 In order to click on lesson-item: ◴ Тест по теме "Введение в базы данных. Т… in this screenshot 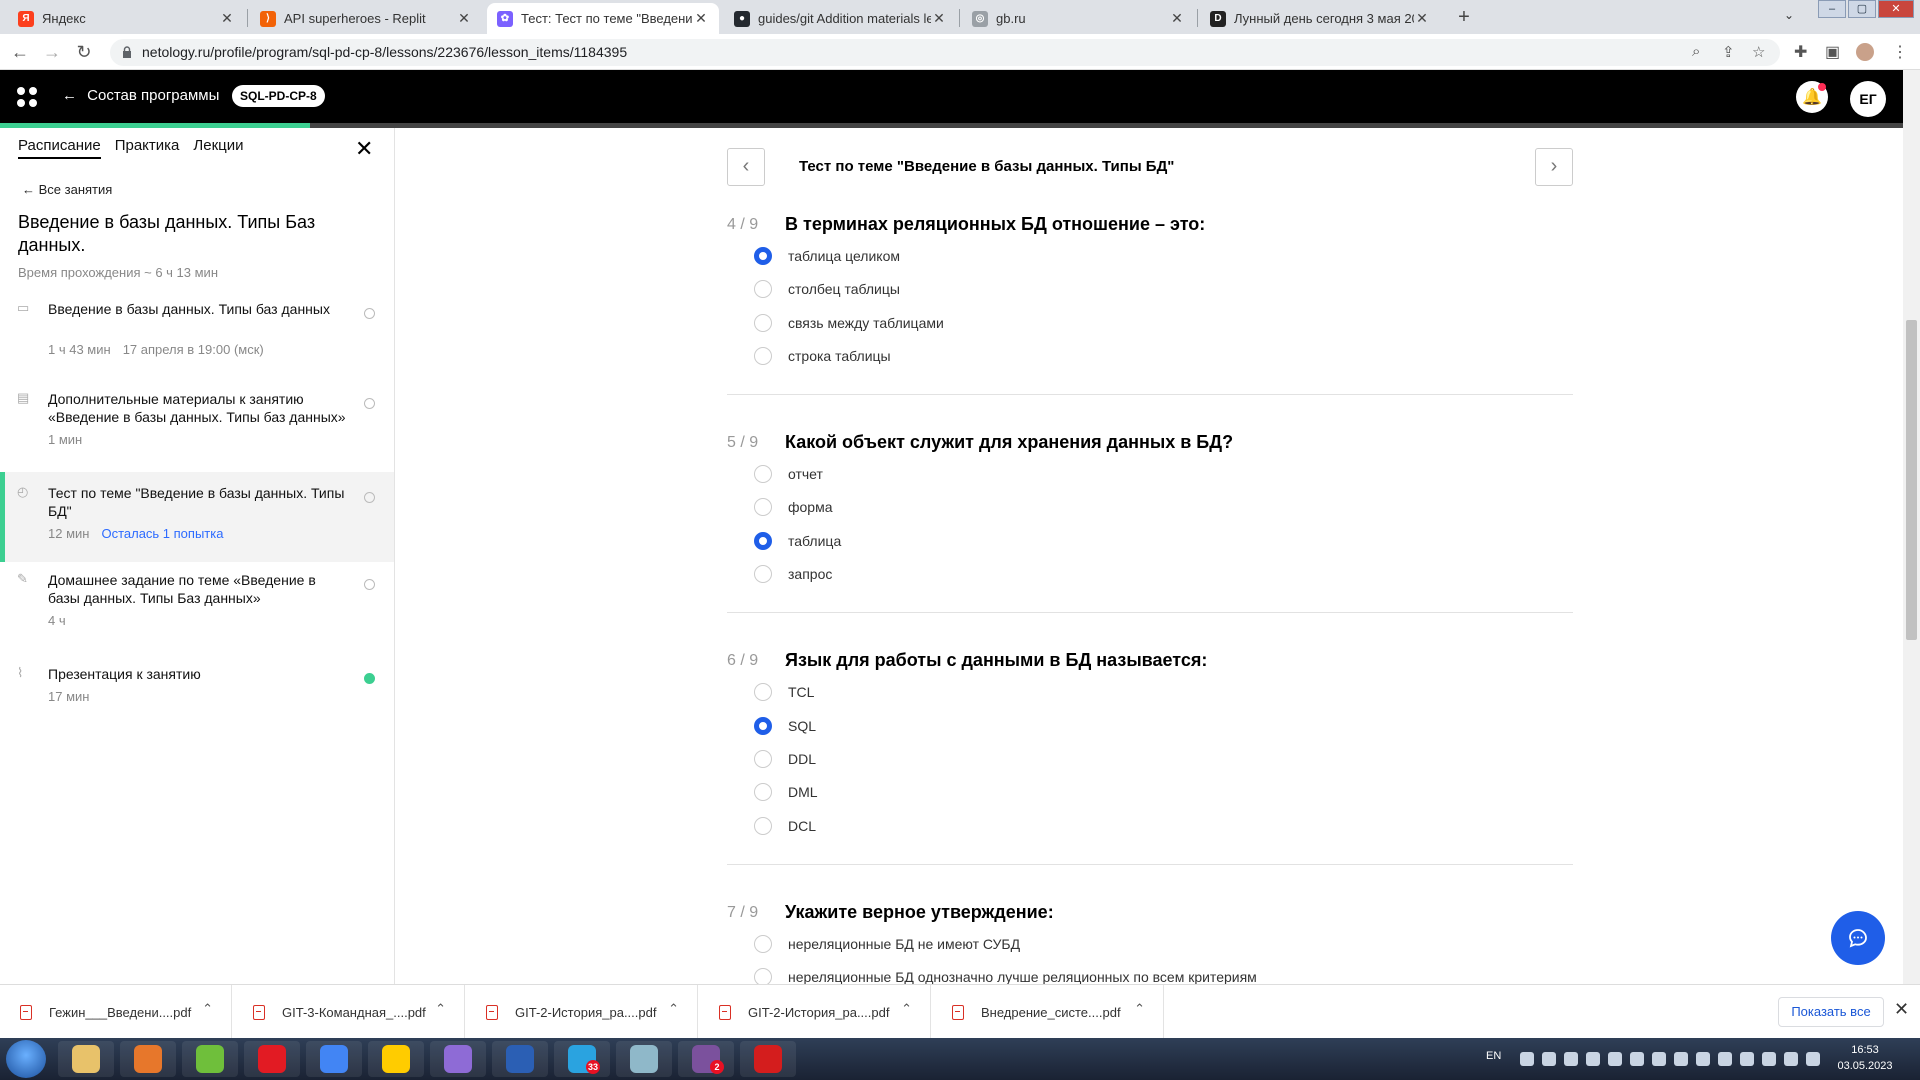, I will do `click(197, 517)`.